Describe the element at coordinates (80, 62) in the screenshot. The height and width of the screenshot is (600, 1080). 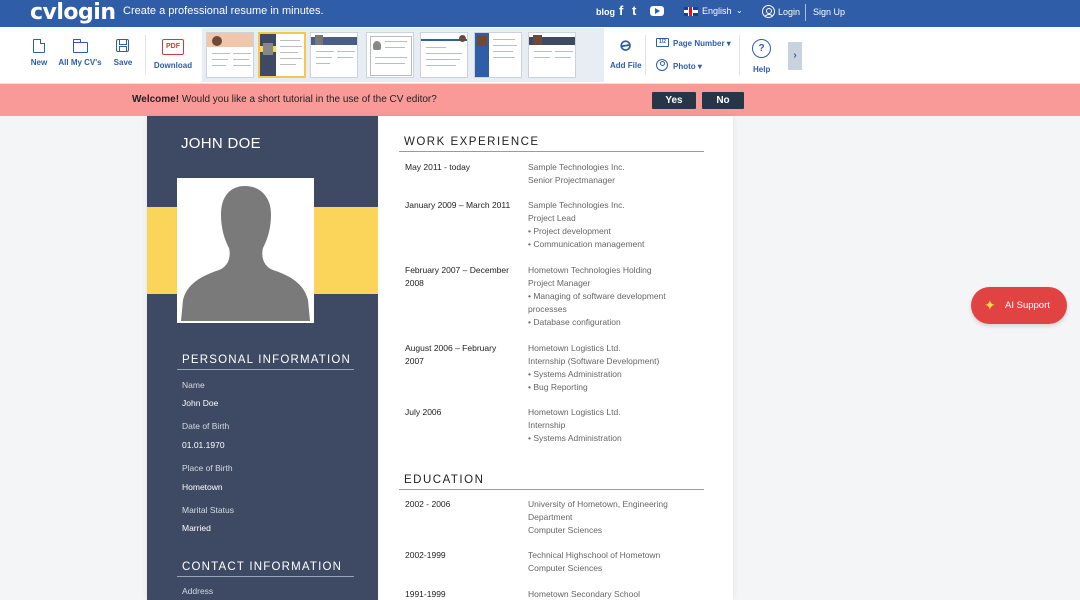
I see `all-my-cvs-label: All My CV's` at that location.